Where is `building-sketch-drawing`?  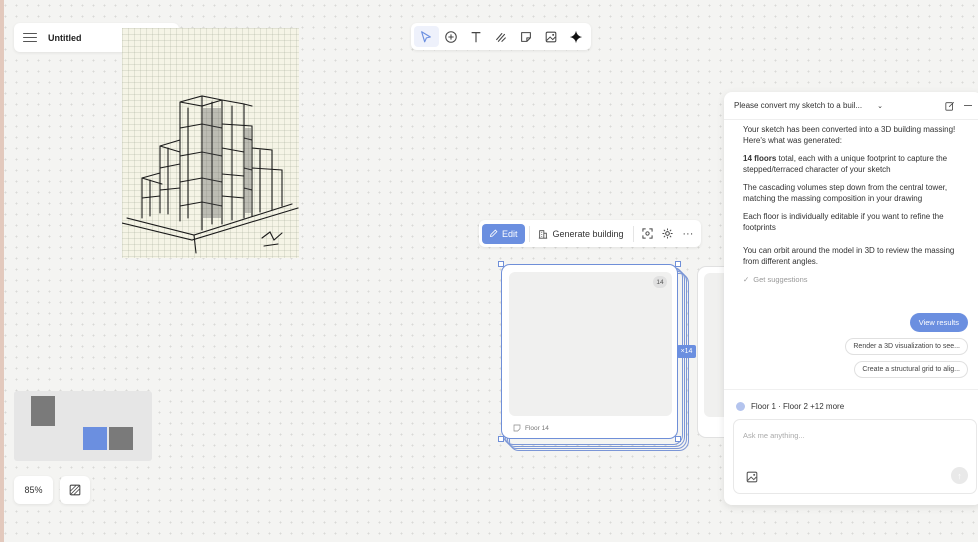
building-sketch-drawing is located at coordinates (210, 174).